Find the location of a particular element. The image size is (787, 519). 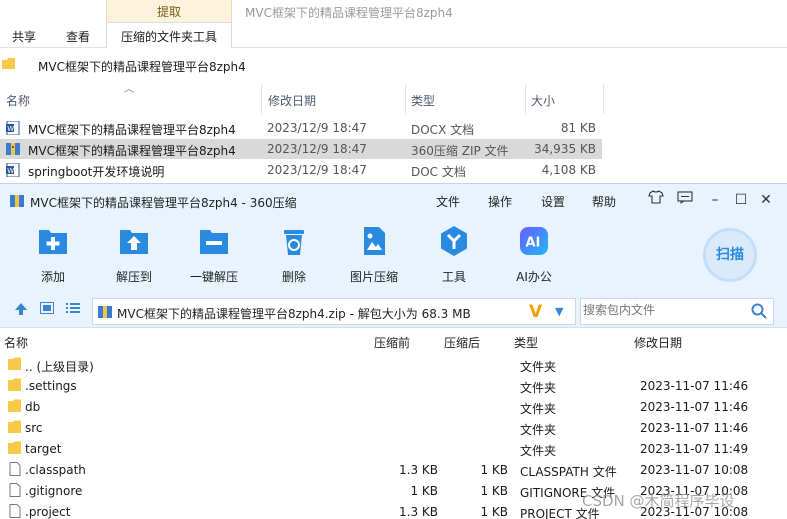

one-click-extract-button: 一键解压 is located at coordinates (214, 254).